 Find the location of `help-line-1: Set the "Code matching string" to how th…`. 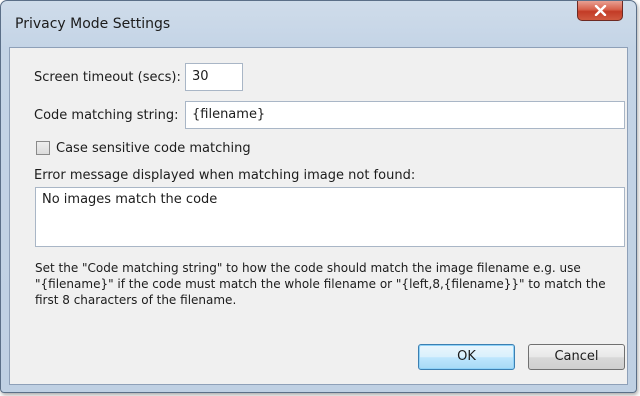

help-line-1: Set the "Code matching string" to how th… is located at coordinates (308, 268).